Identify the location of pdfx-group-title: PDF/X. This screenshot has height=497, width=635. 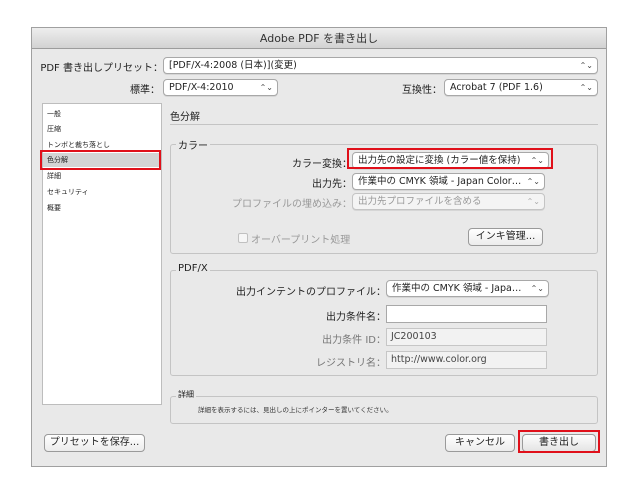
(193, 268).